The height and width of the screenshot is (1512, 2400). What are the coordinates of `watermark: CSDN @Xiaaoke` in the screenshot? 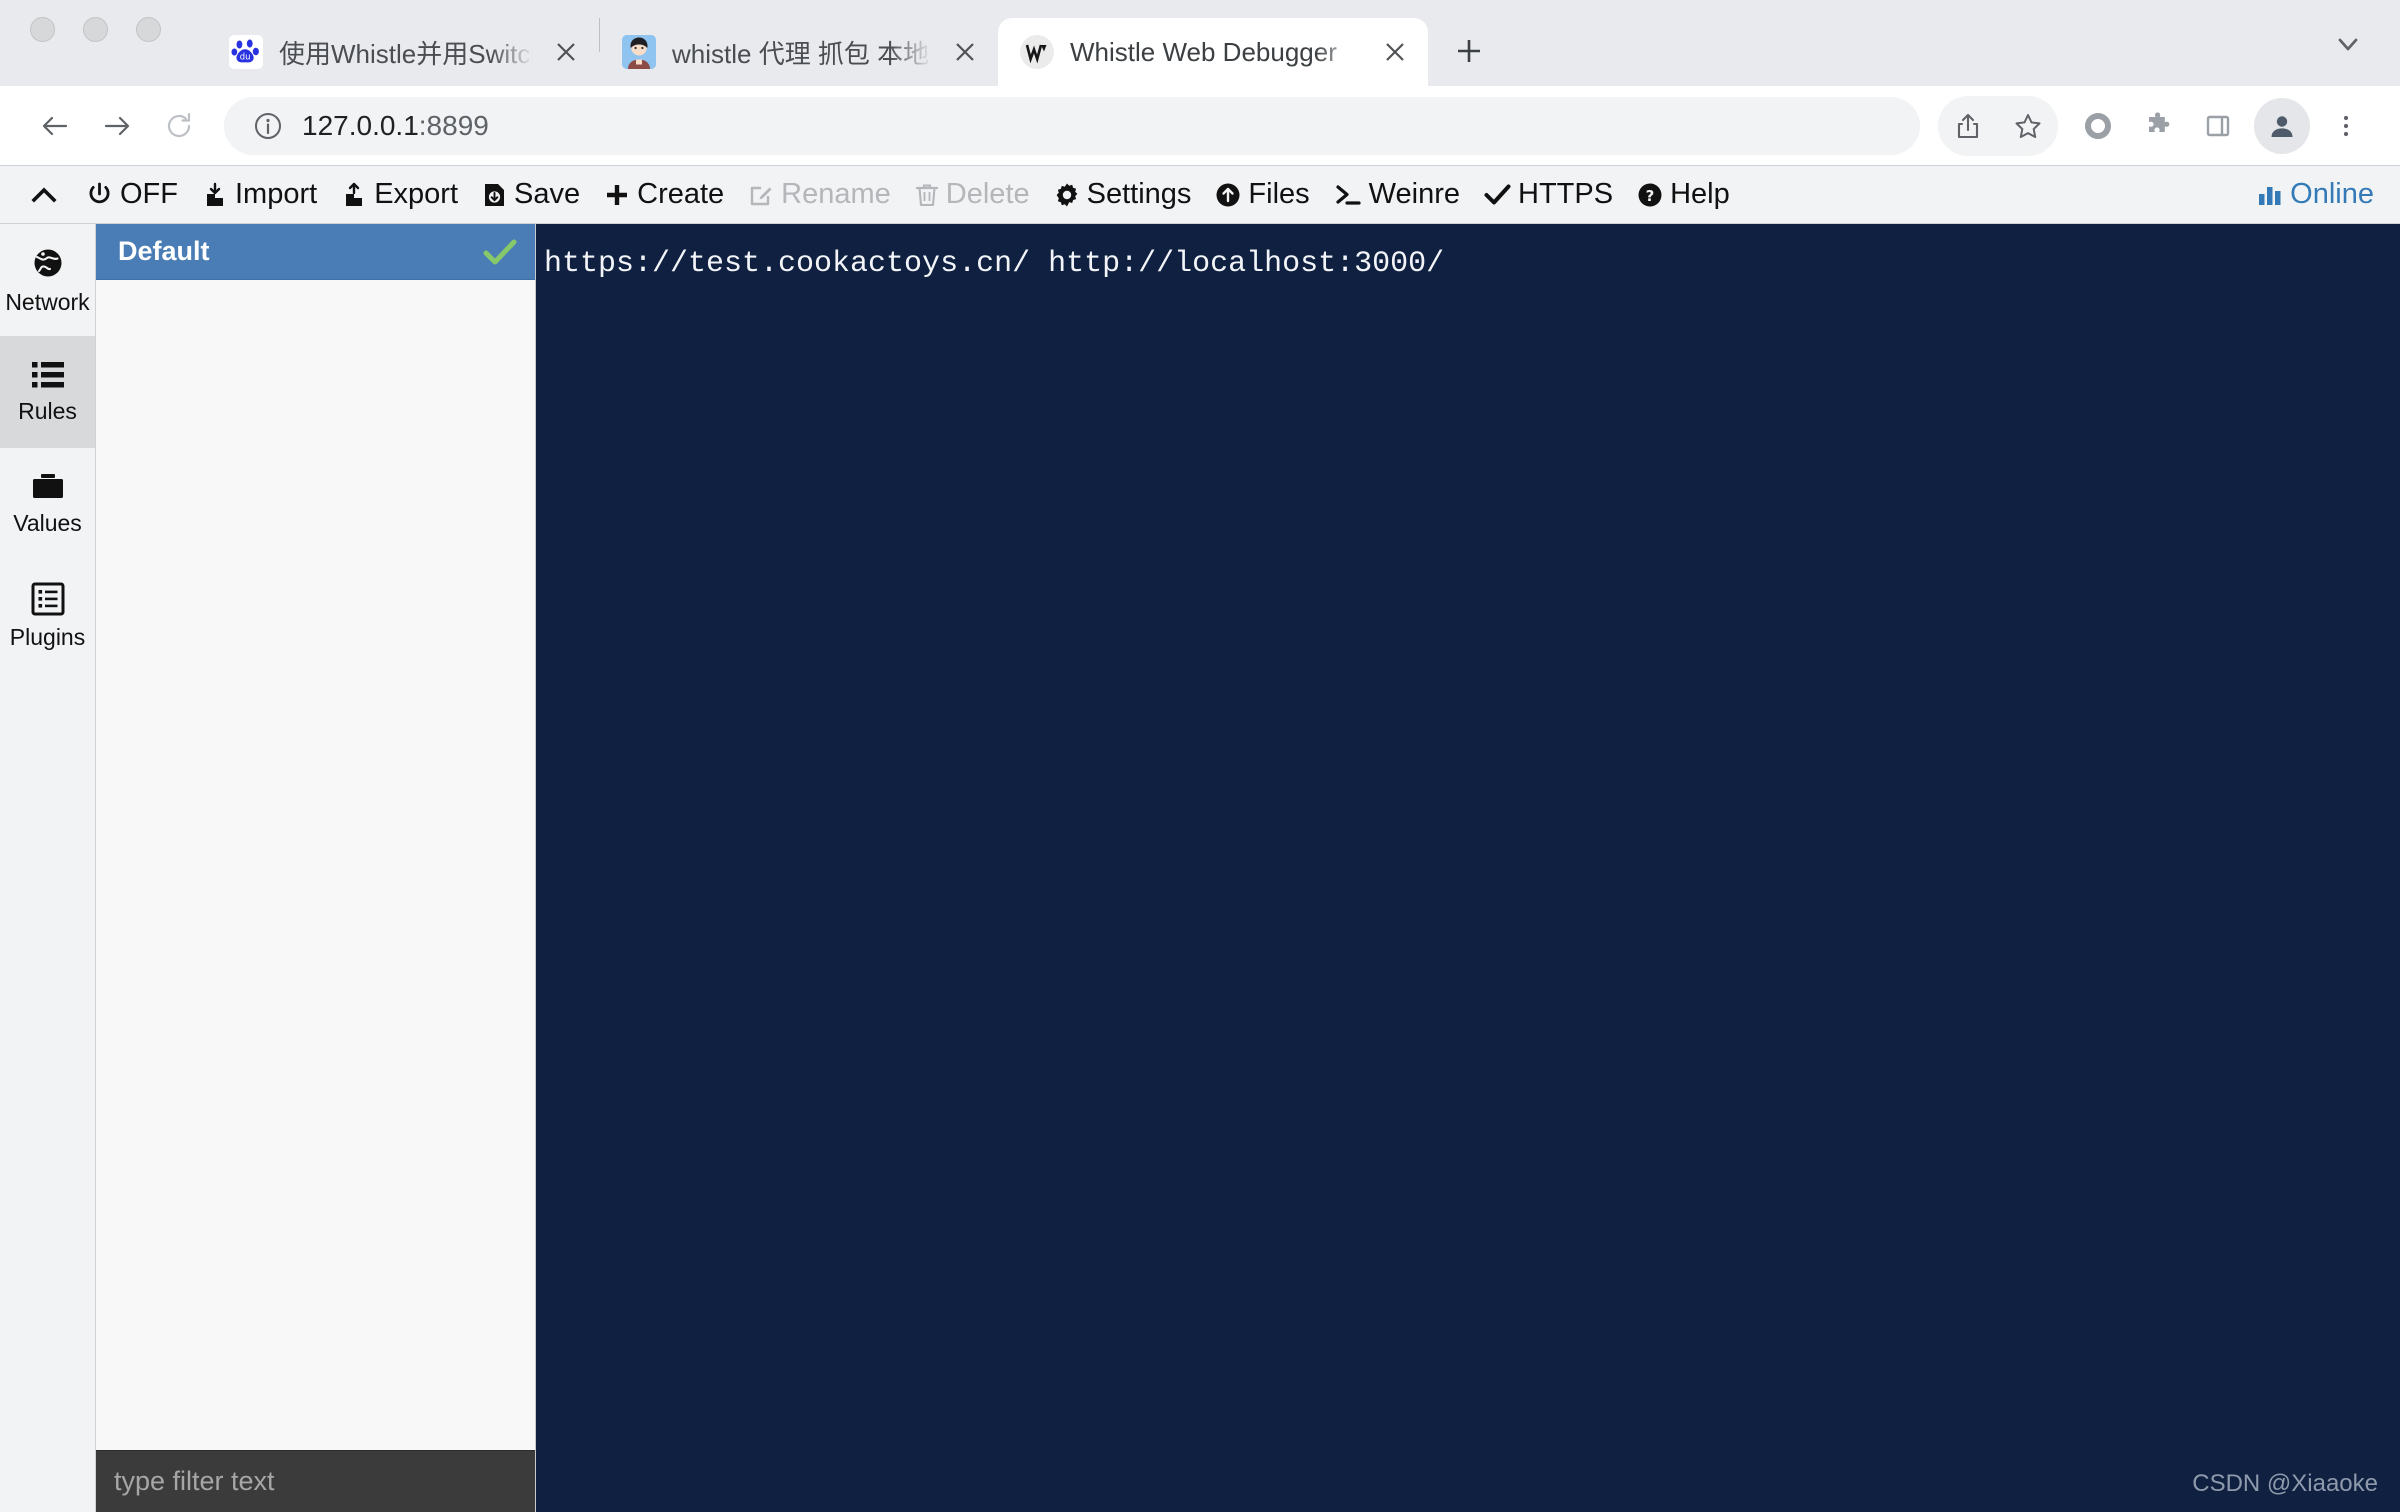 It's located at (2285, 1483).